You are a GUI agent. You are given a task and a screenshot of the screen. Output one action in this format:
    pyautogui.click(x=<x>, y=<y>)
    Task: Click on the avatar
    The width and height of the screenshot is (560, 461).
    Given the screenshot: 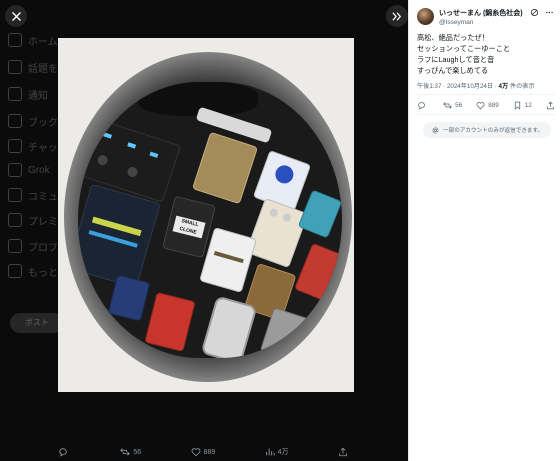 What is the action you would take?
    pyautogui.click(x=425, y=16)
    